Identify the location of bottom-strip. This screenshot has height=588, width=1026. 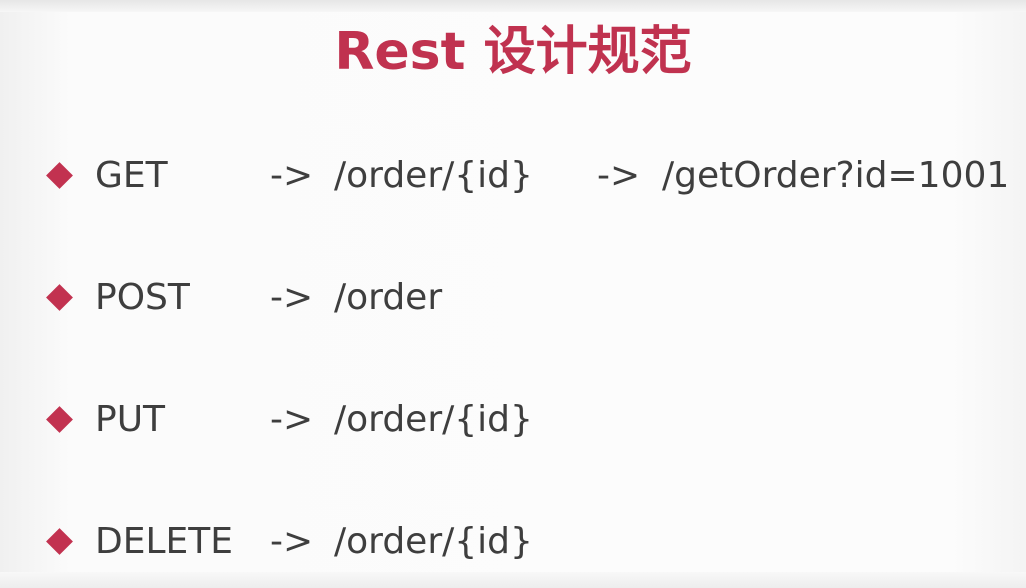
(513, 580).